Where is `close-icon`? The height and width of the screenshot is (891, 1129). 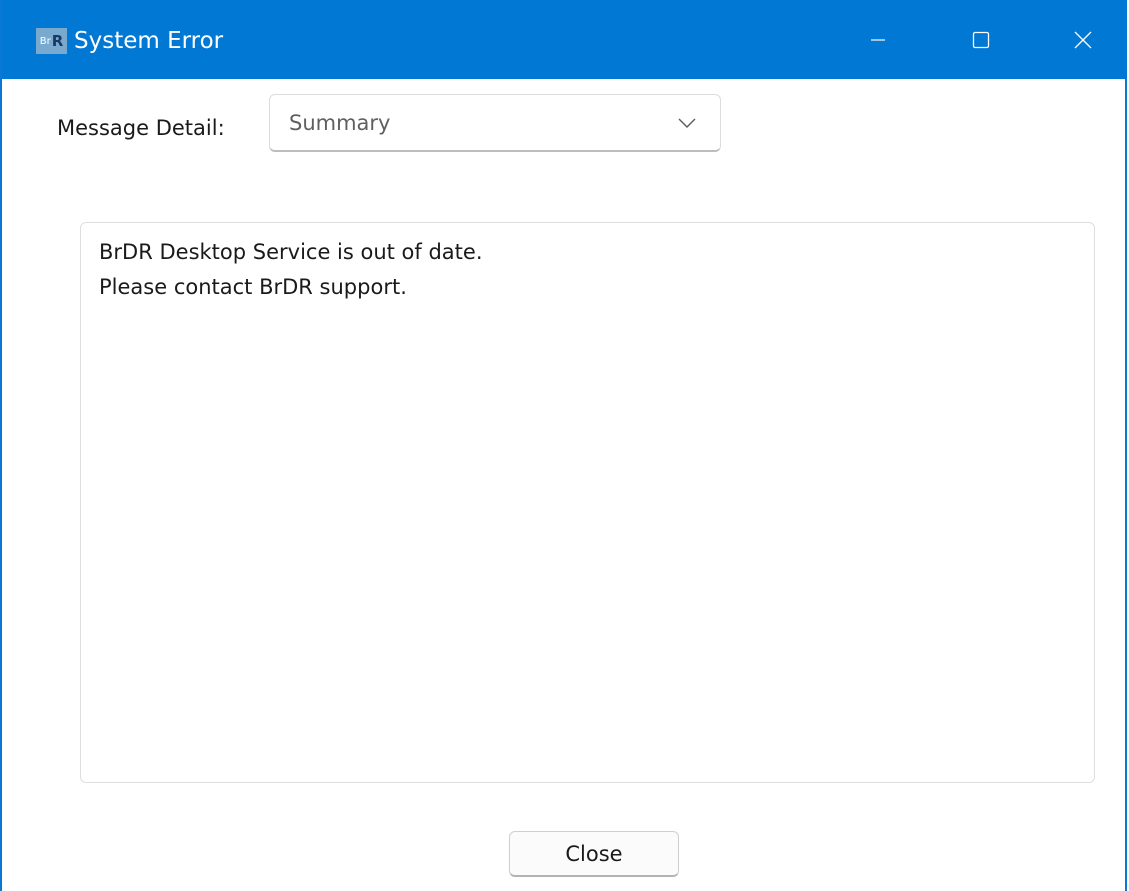 close-icon is located at coordinates (1083, 39).